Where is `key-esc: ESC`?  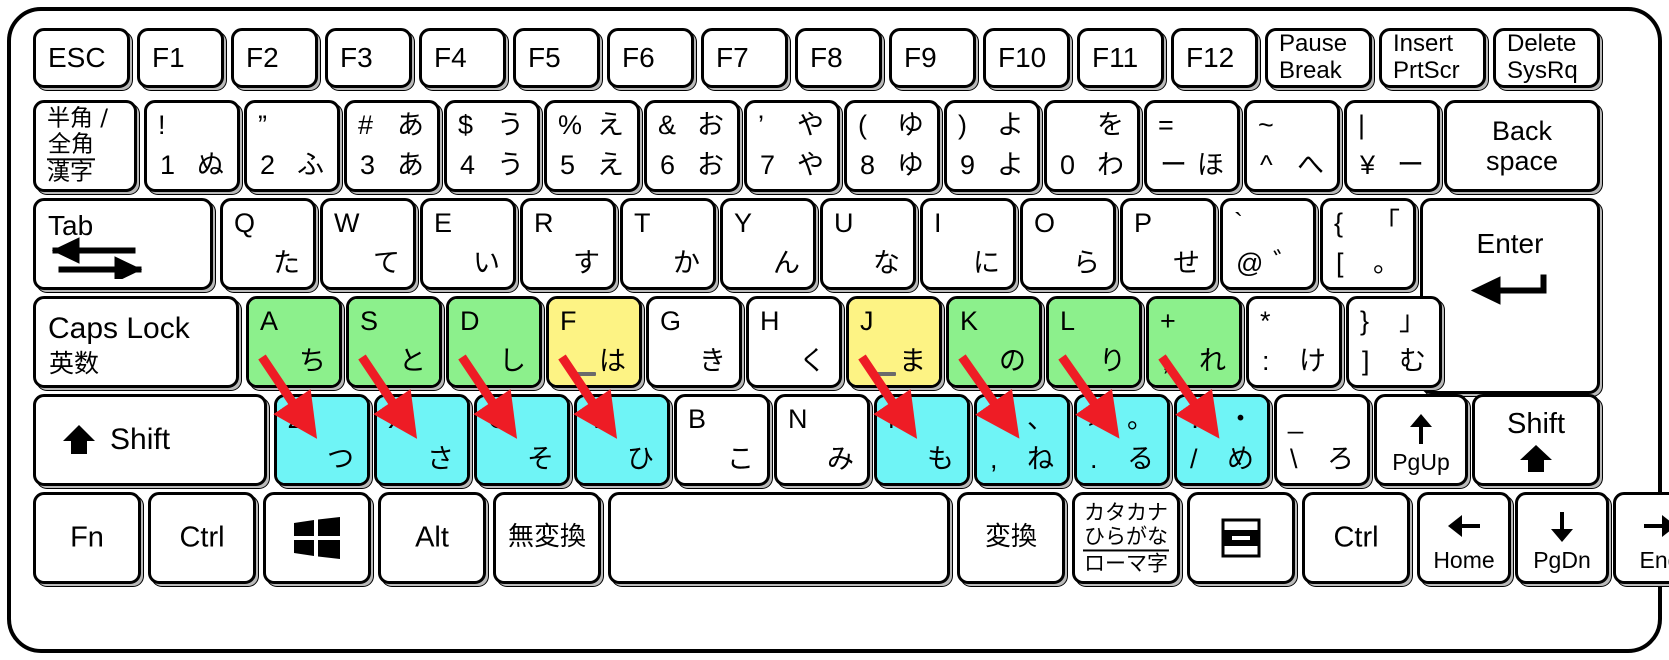
key-esc: ESC is located at coordinates (81, 58).